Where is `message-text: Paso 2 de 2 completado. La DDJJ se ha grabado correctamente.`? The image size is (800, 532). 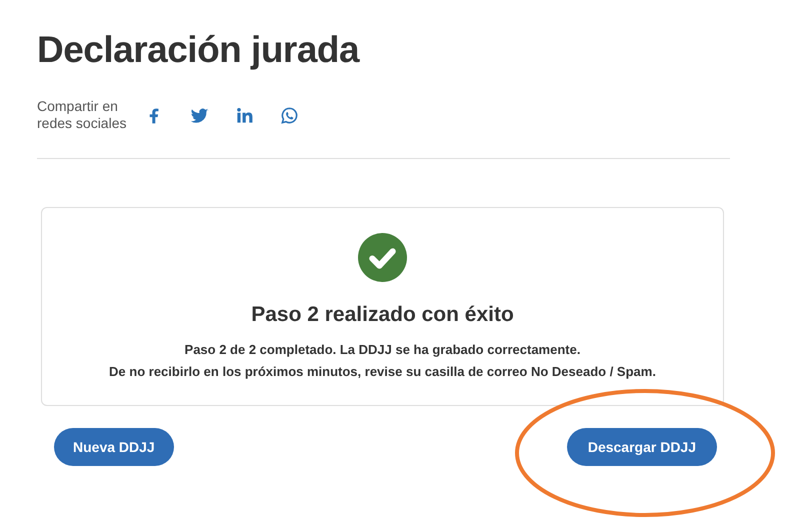 message-text: Paso 2 de 2 completado. La DDJJ se ha grabado correctamente. is located at coordinates (382, 350).